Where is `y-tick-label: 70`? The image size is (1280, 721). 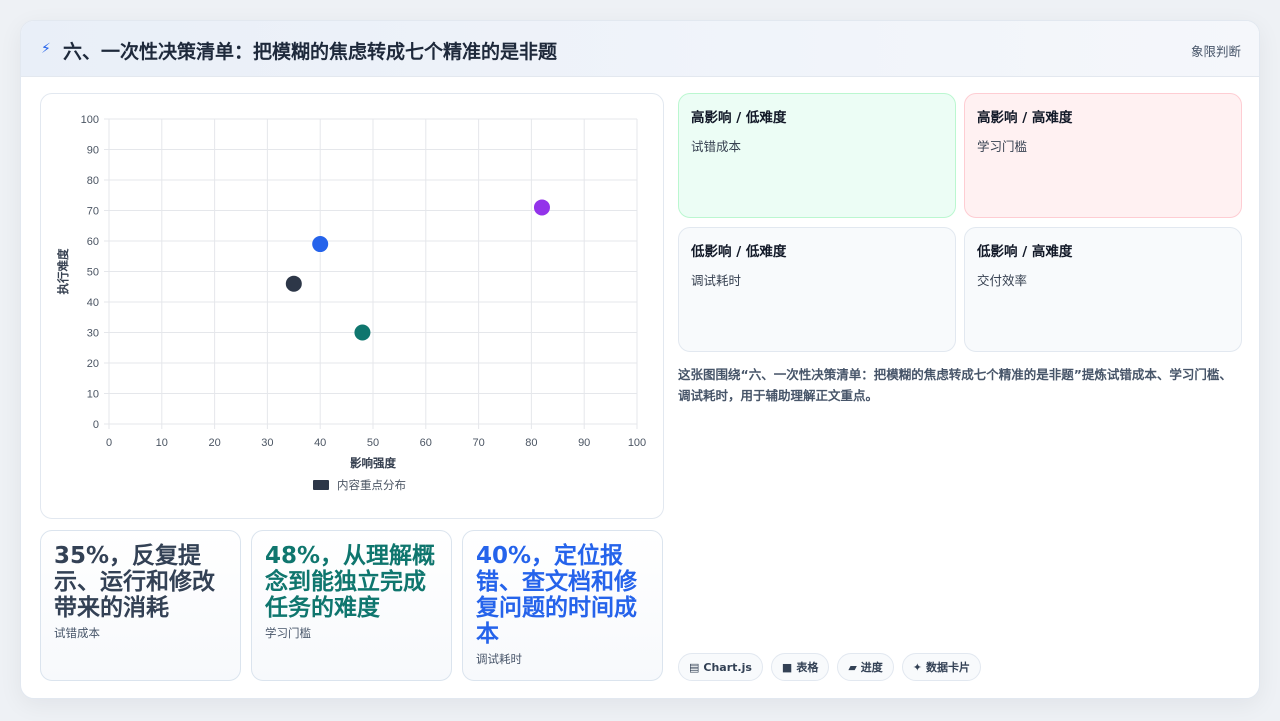
y-tick-label: 70 is located at coordinates (93, 212).